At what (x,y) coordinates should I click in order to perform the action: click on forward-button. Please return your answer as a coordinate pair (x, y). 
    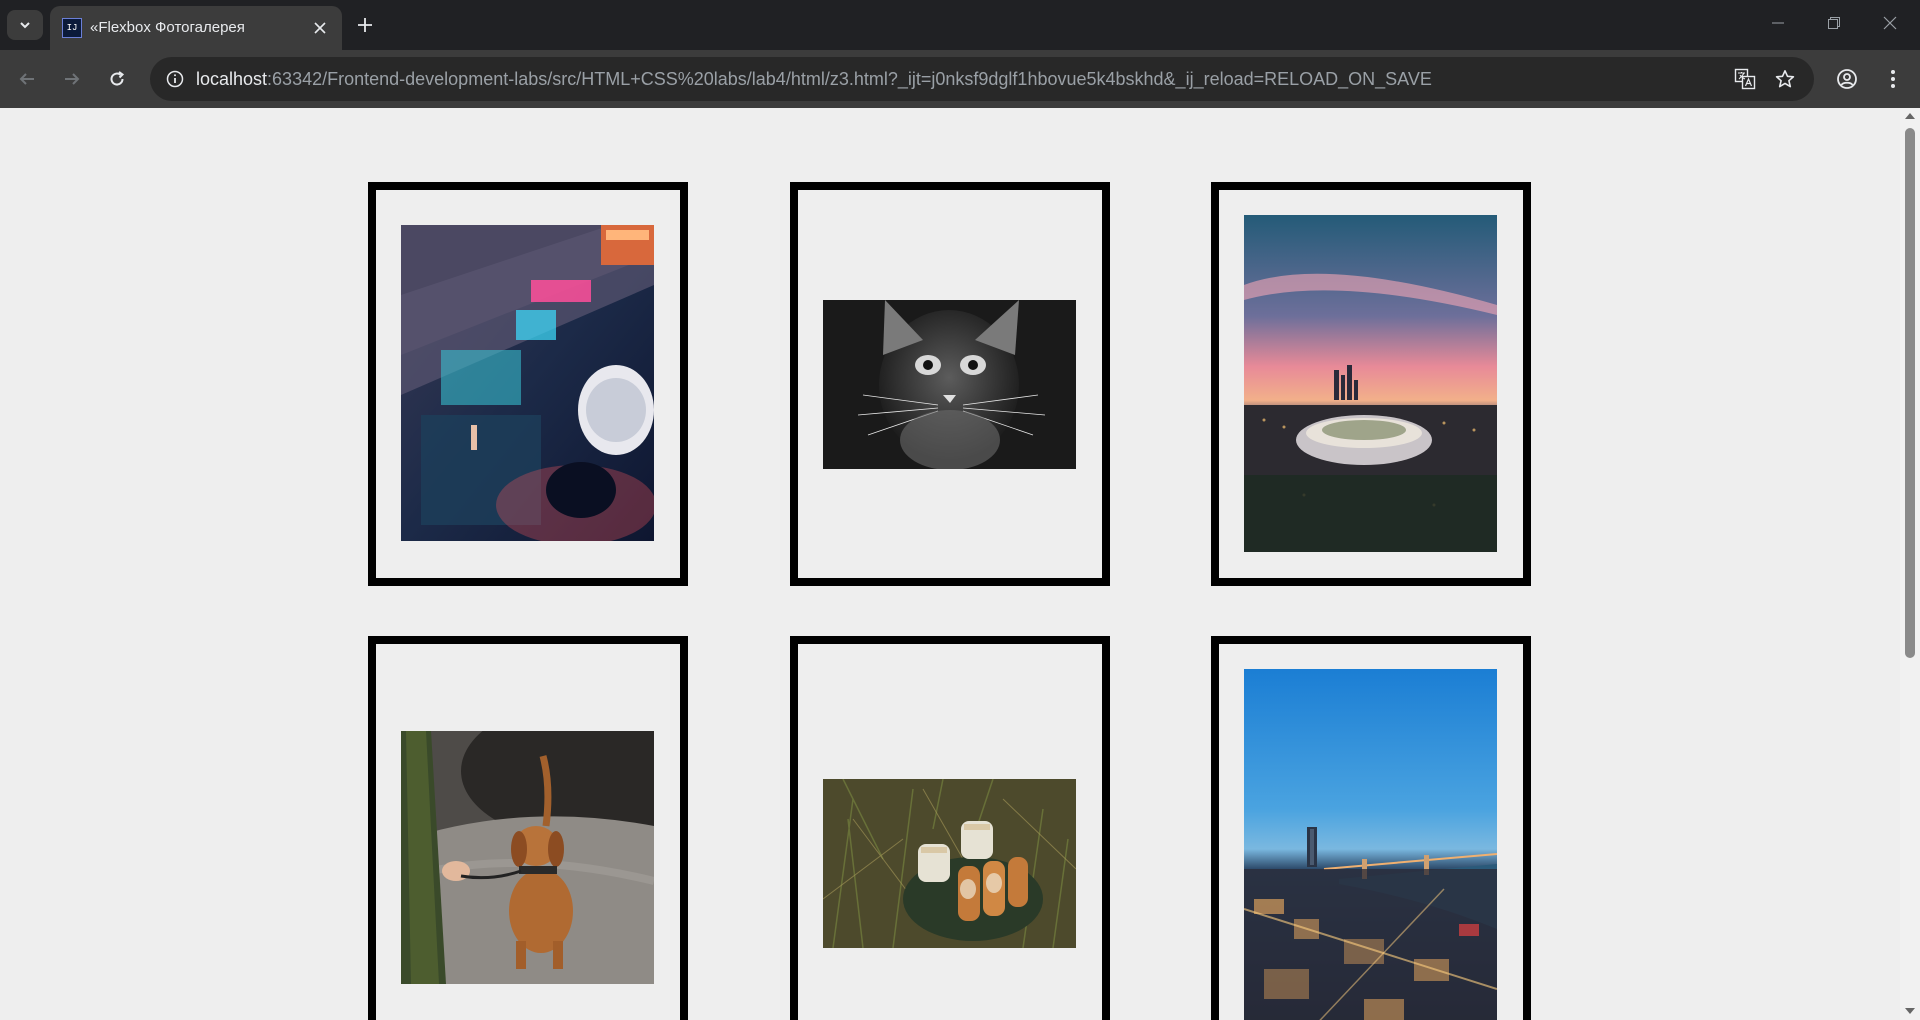
    Looking at the image, I should click on (72, 79).